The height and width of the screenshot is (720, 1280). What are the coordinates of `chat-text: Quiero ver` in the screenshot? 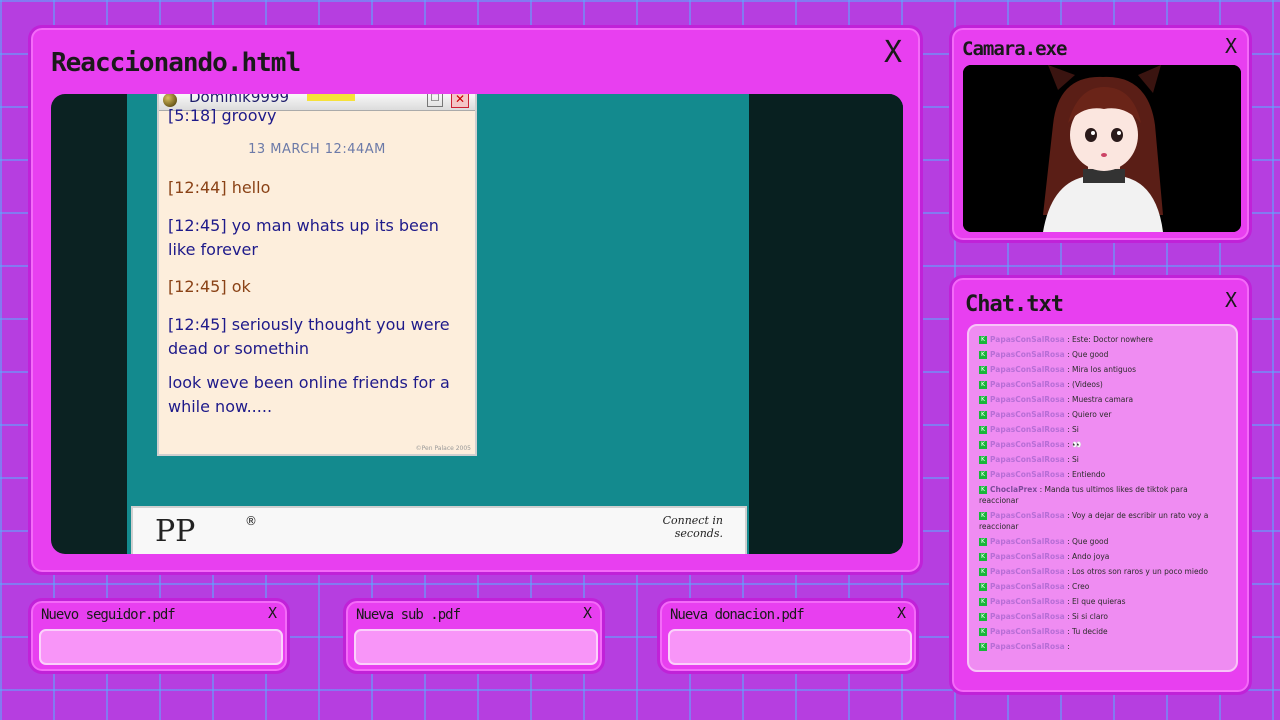 It's located at (1092, 414).